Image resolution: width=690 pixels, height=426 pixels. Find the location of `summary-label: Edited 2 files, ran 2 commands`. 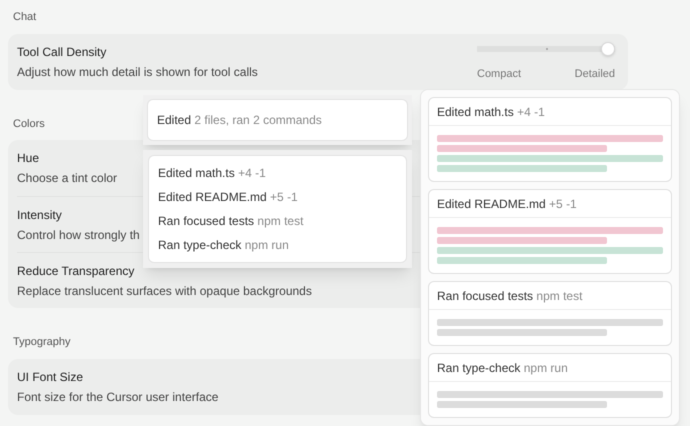

summary-label: Edited 2 files, ran 2 commands is located at coordinates (239, 120).